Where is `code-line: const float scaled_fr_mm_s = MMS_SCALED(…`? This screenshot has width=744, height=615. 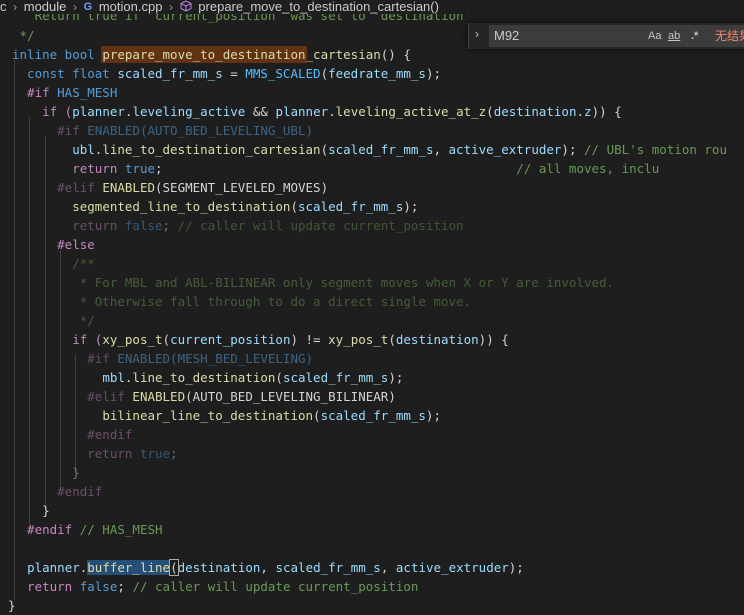 code-line: const float scaled_fr_mm_s = MMS_SCALED(… is located at coordinates (226, 73).